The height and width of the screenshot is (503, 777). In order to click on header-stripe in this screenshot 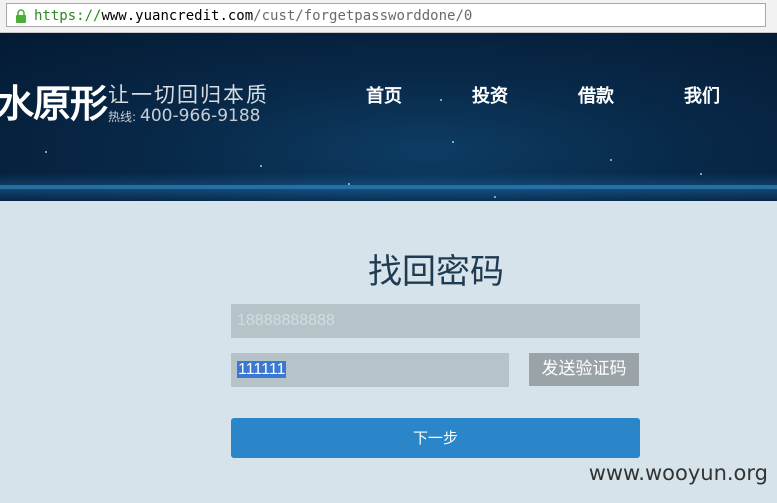, I will do `click(388, 187)`.